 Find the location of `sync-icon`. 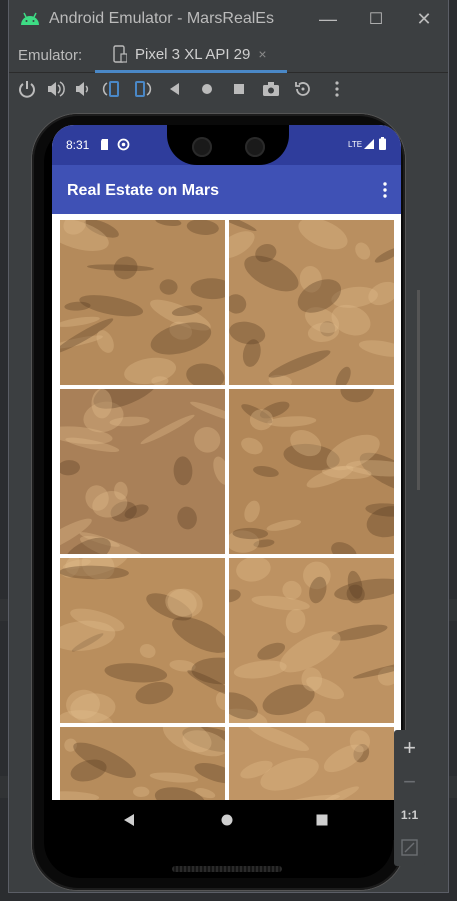

sync-icon is located at coordinates (123, 144).